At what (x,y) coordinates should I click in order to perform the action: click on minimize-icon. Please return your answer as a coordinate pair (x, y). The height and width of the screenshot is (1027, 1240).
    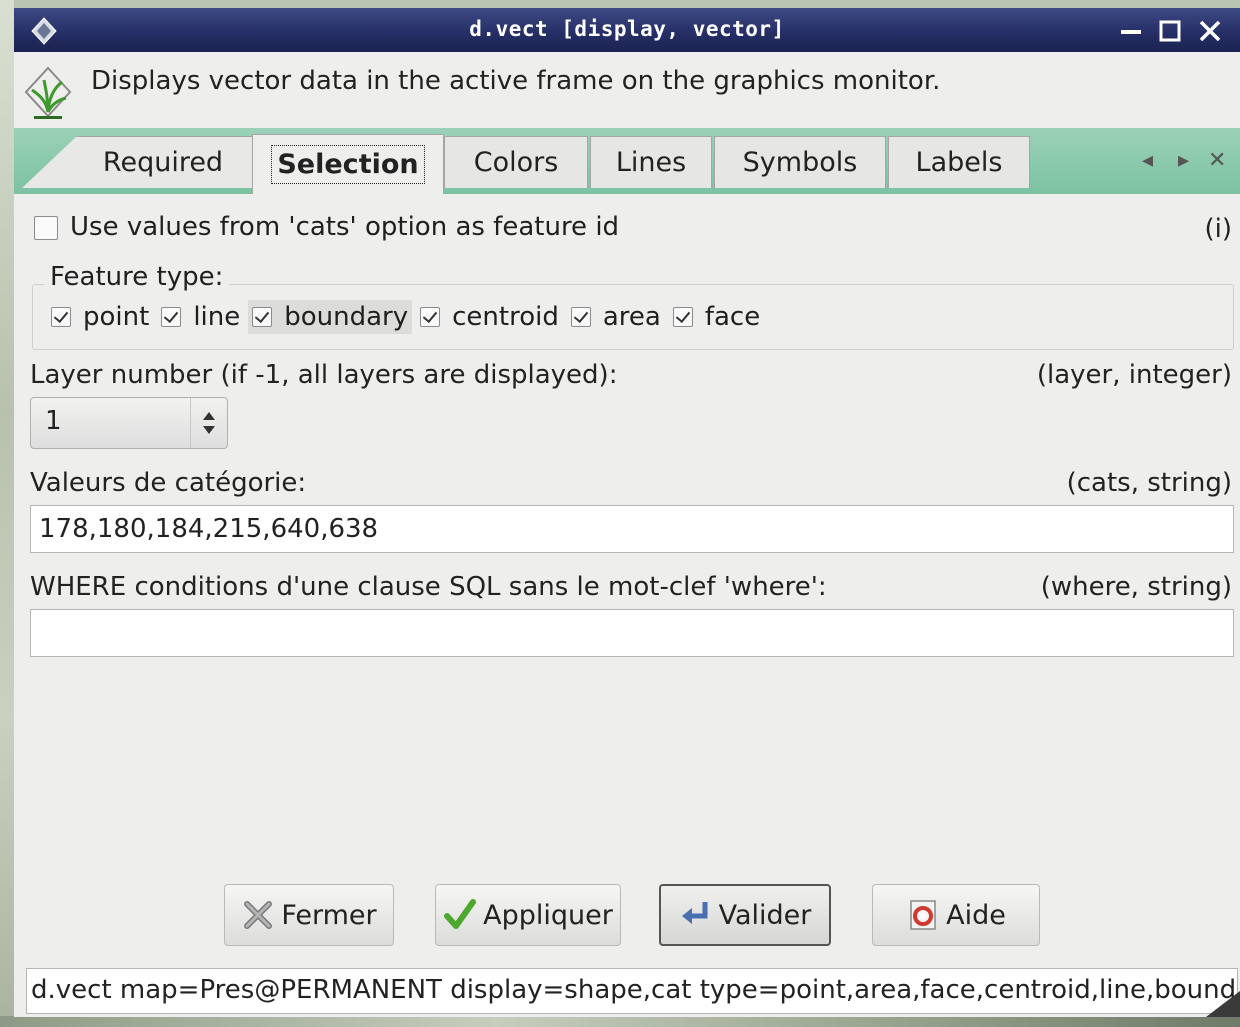
    Looking at the image, I should click on (1131, 31).